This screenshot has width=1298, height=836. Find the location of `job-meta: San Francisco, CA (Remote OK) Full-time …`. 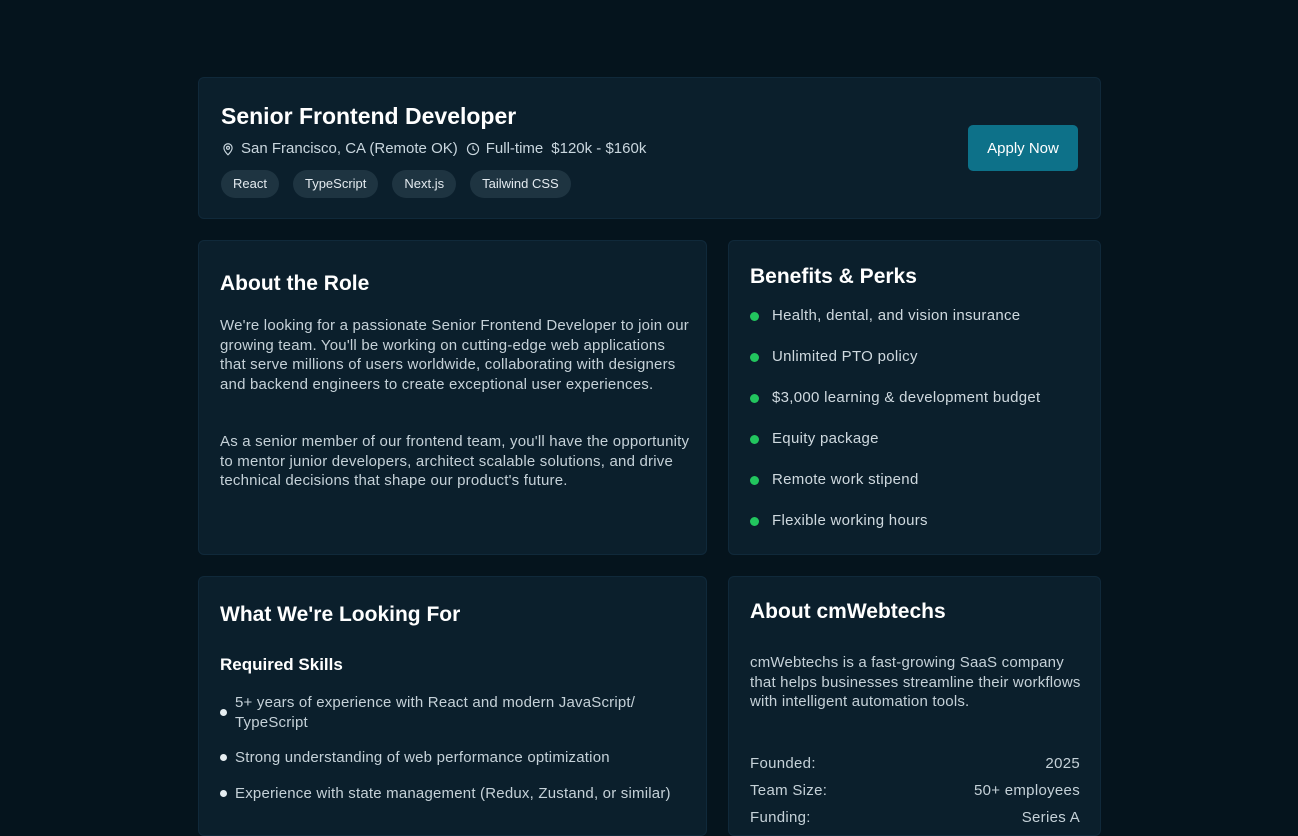

job-meta: San Francisco, CA (Remote OK) Full-time … is located at coordinates (437, 148).